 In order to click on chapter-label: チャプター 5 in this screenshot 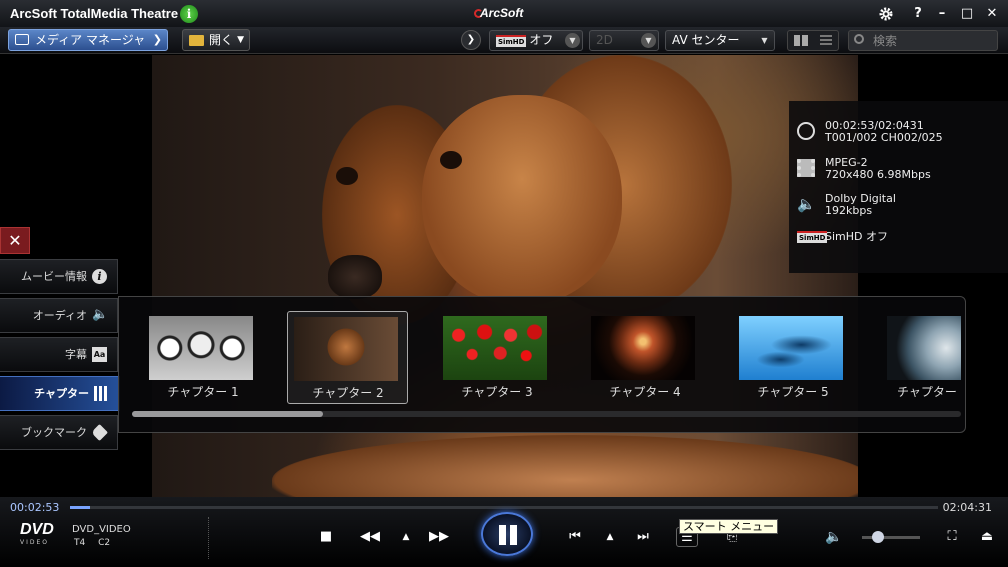, I will do `click(793, 392)`.